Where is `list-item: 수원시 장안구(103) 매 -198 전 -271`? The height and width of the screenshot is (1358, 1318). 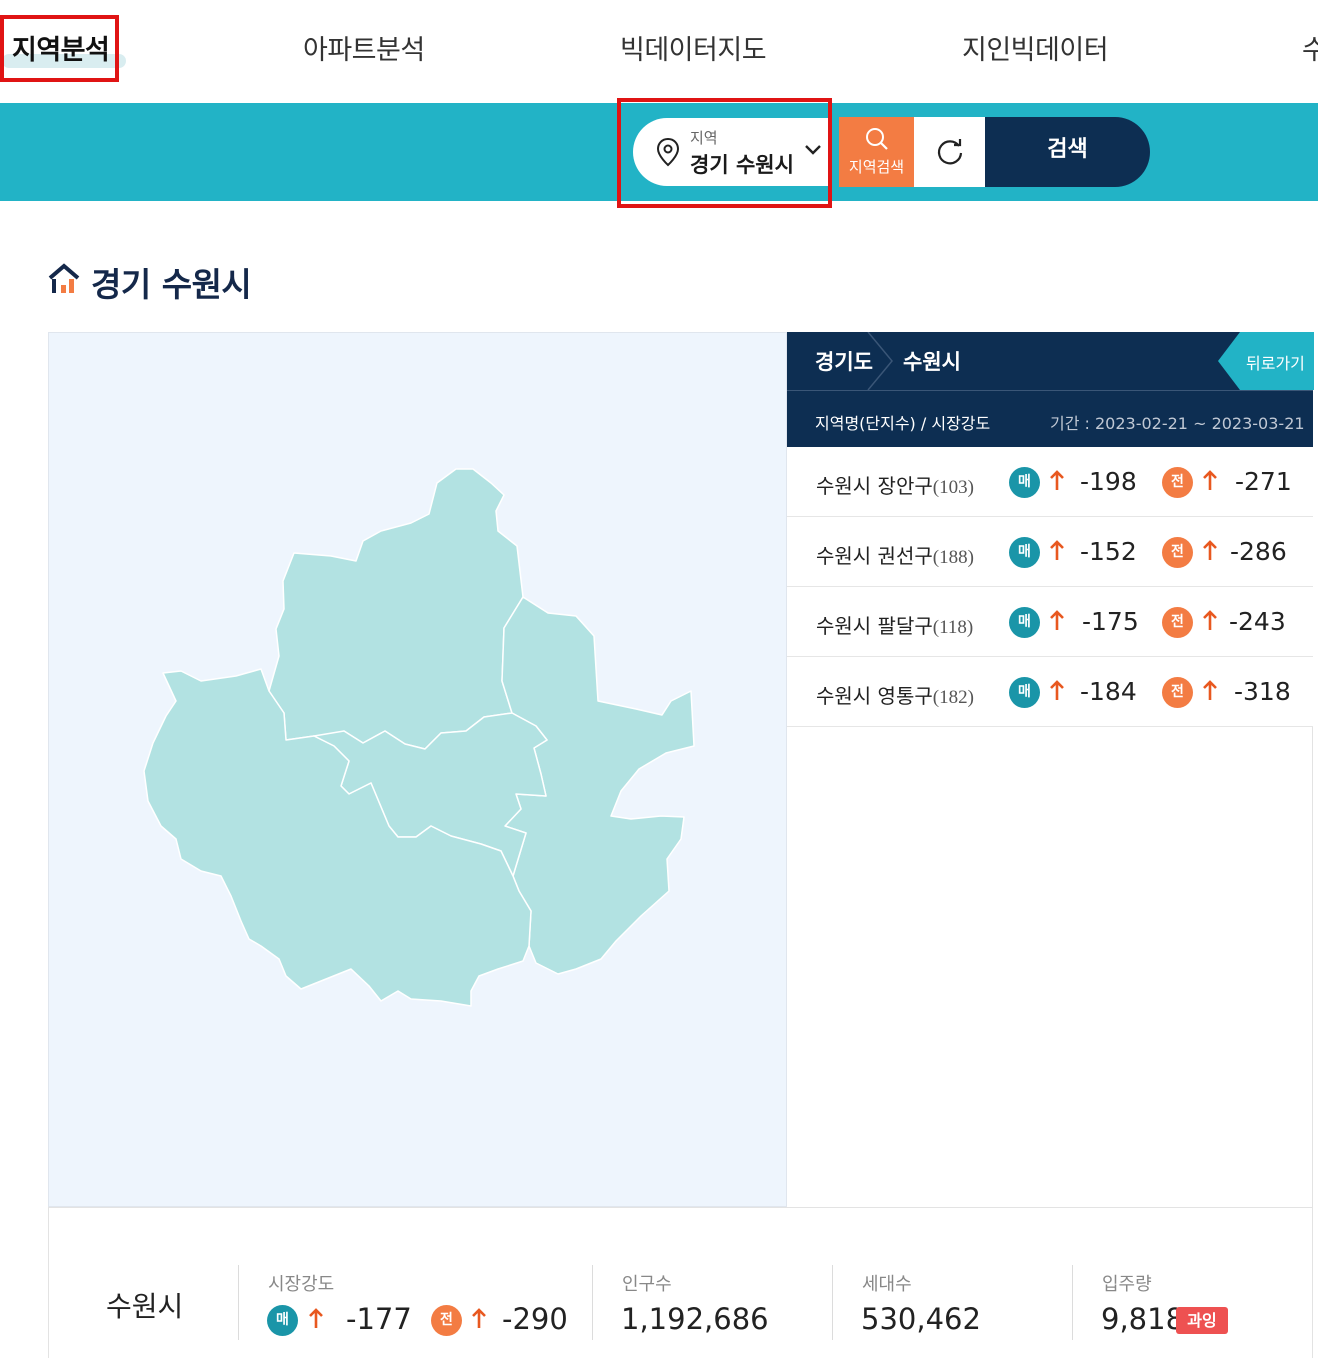 list-item: 수원시 장안구(103) 매 -198 전 -271 is located at coordinates (1050, 482).